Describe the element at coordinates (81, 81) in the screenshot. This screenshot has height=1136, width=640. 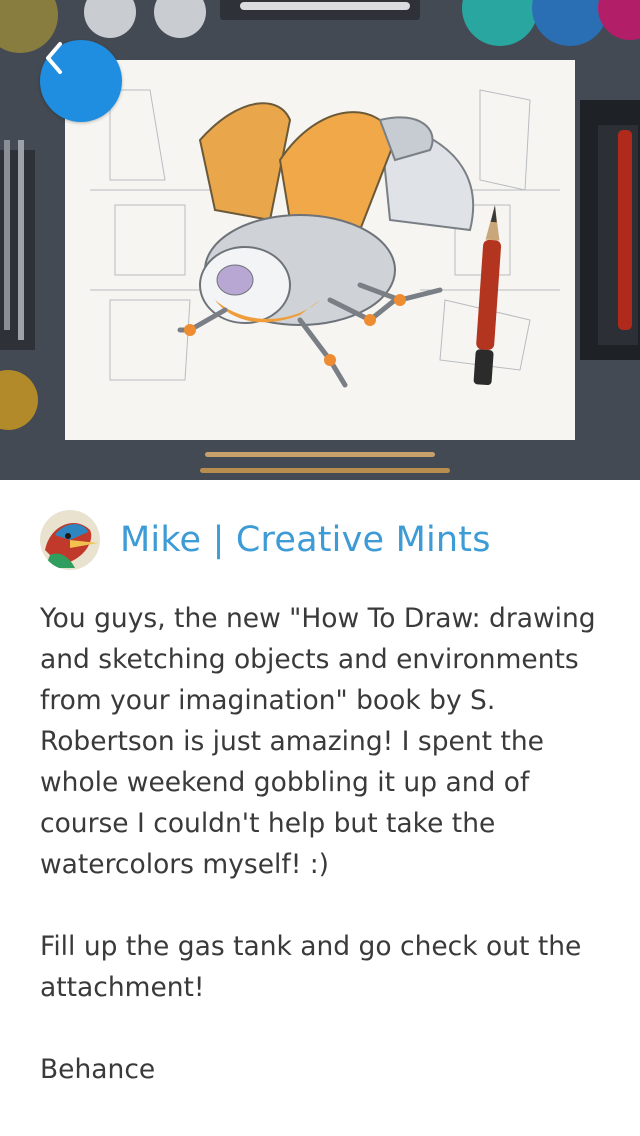
I see `back-button` at that location.